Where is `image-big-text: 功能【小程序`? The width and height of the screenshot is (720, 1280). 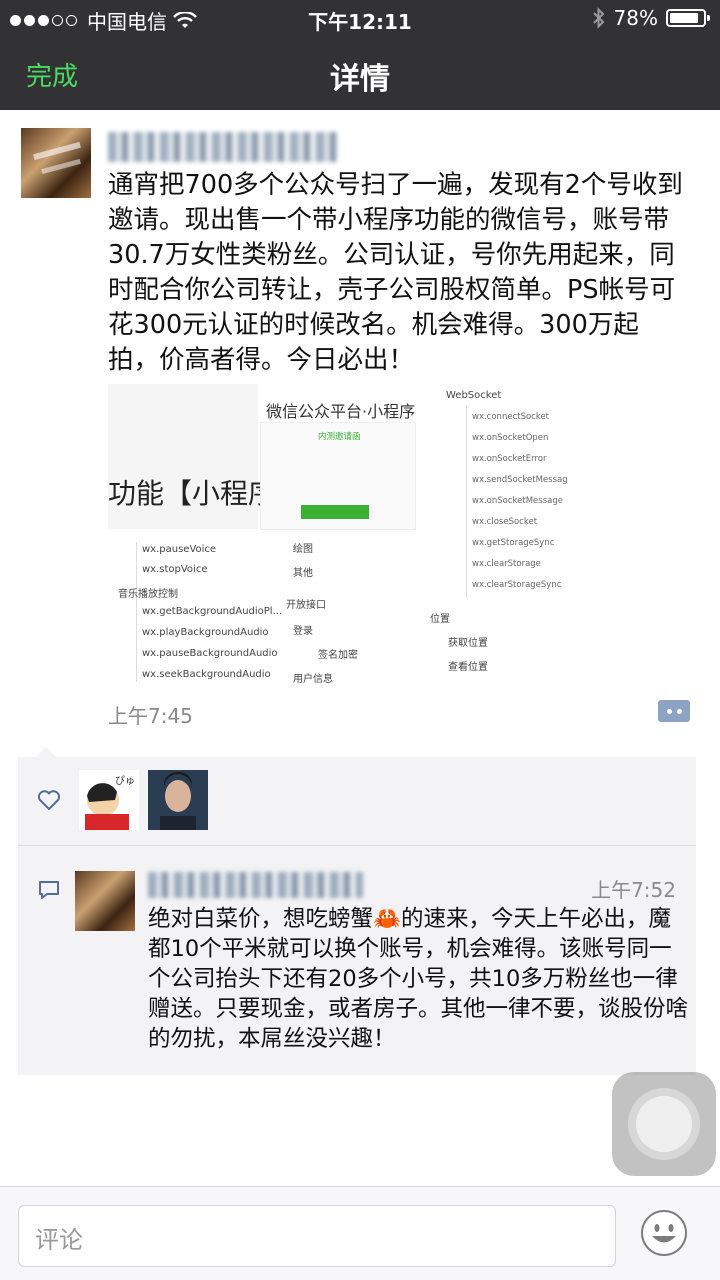 image-big-text: 功能【小程序 is located at coordinates (192, 493).